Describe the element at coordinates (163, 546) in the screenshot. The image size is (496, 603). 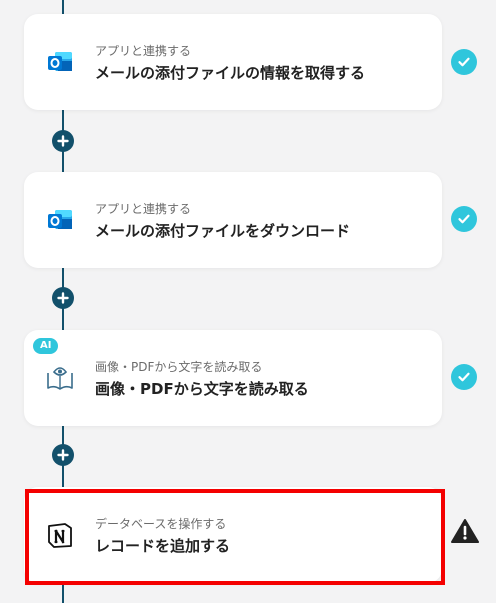
I see `step-title: レコードを追加する` at that location.